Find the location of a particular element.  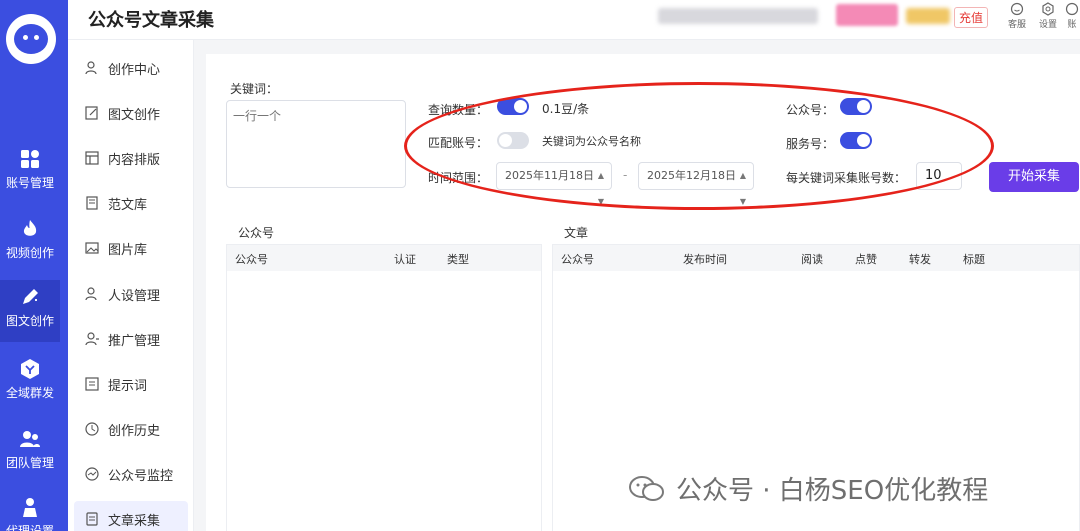

rail-item-account-management: 账号管理 is located at coordinates (30, 173).